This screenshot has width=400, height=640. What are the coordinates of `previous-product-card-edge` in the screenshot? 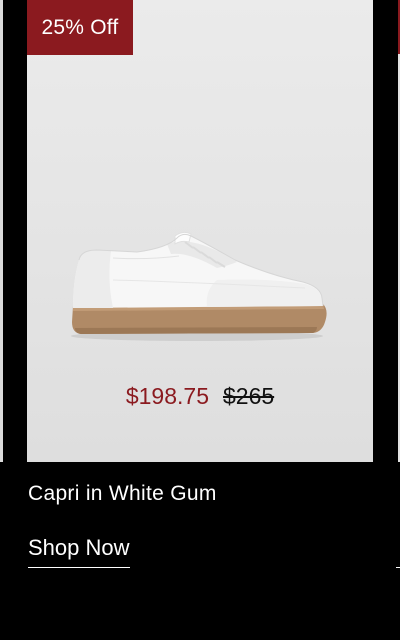 It's located at (1, 231).